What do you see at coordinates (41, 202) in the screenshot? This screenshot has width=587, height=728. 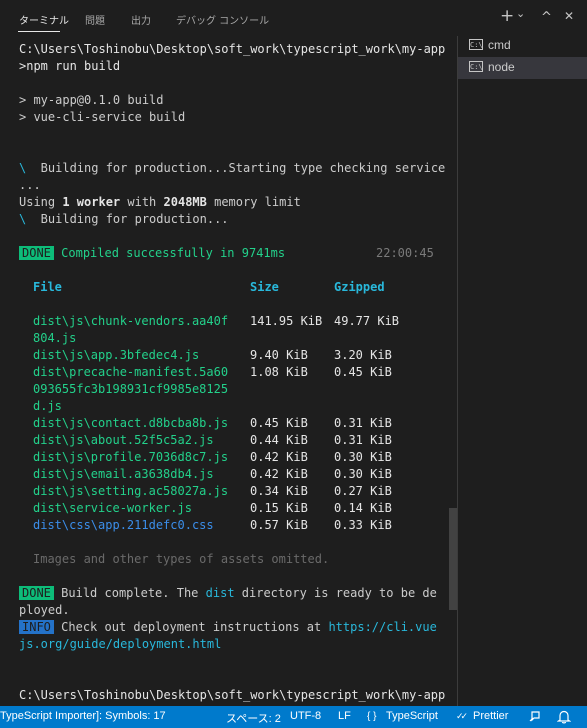 I see `using-prefix: Using` at bounding box center [41, 202].